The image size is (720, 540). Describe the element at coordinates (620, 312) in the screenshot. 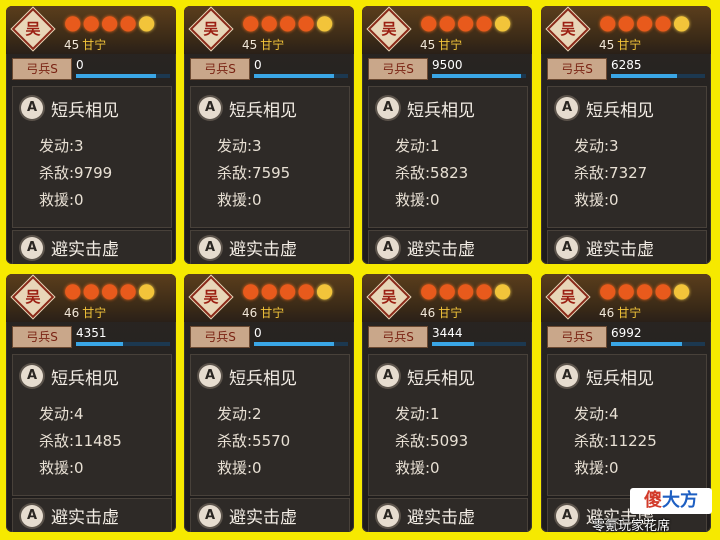

I see `level-name: 46 甘宁` at that location.